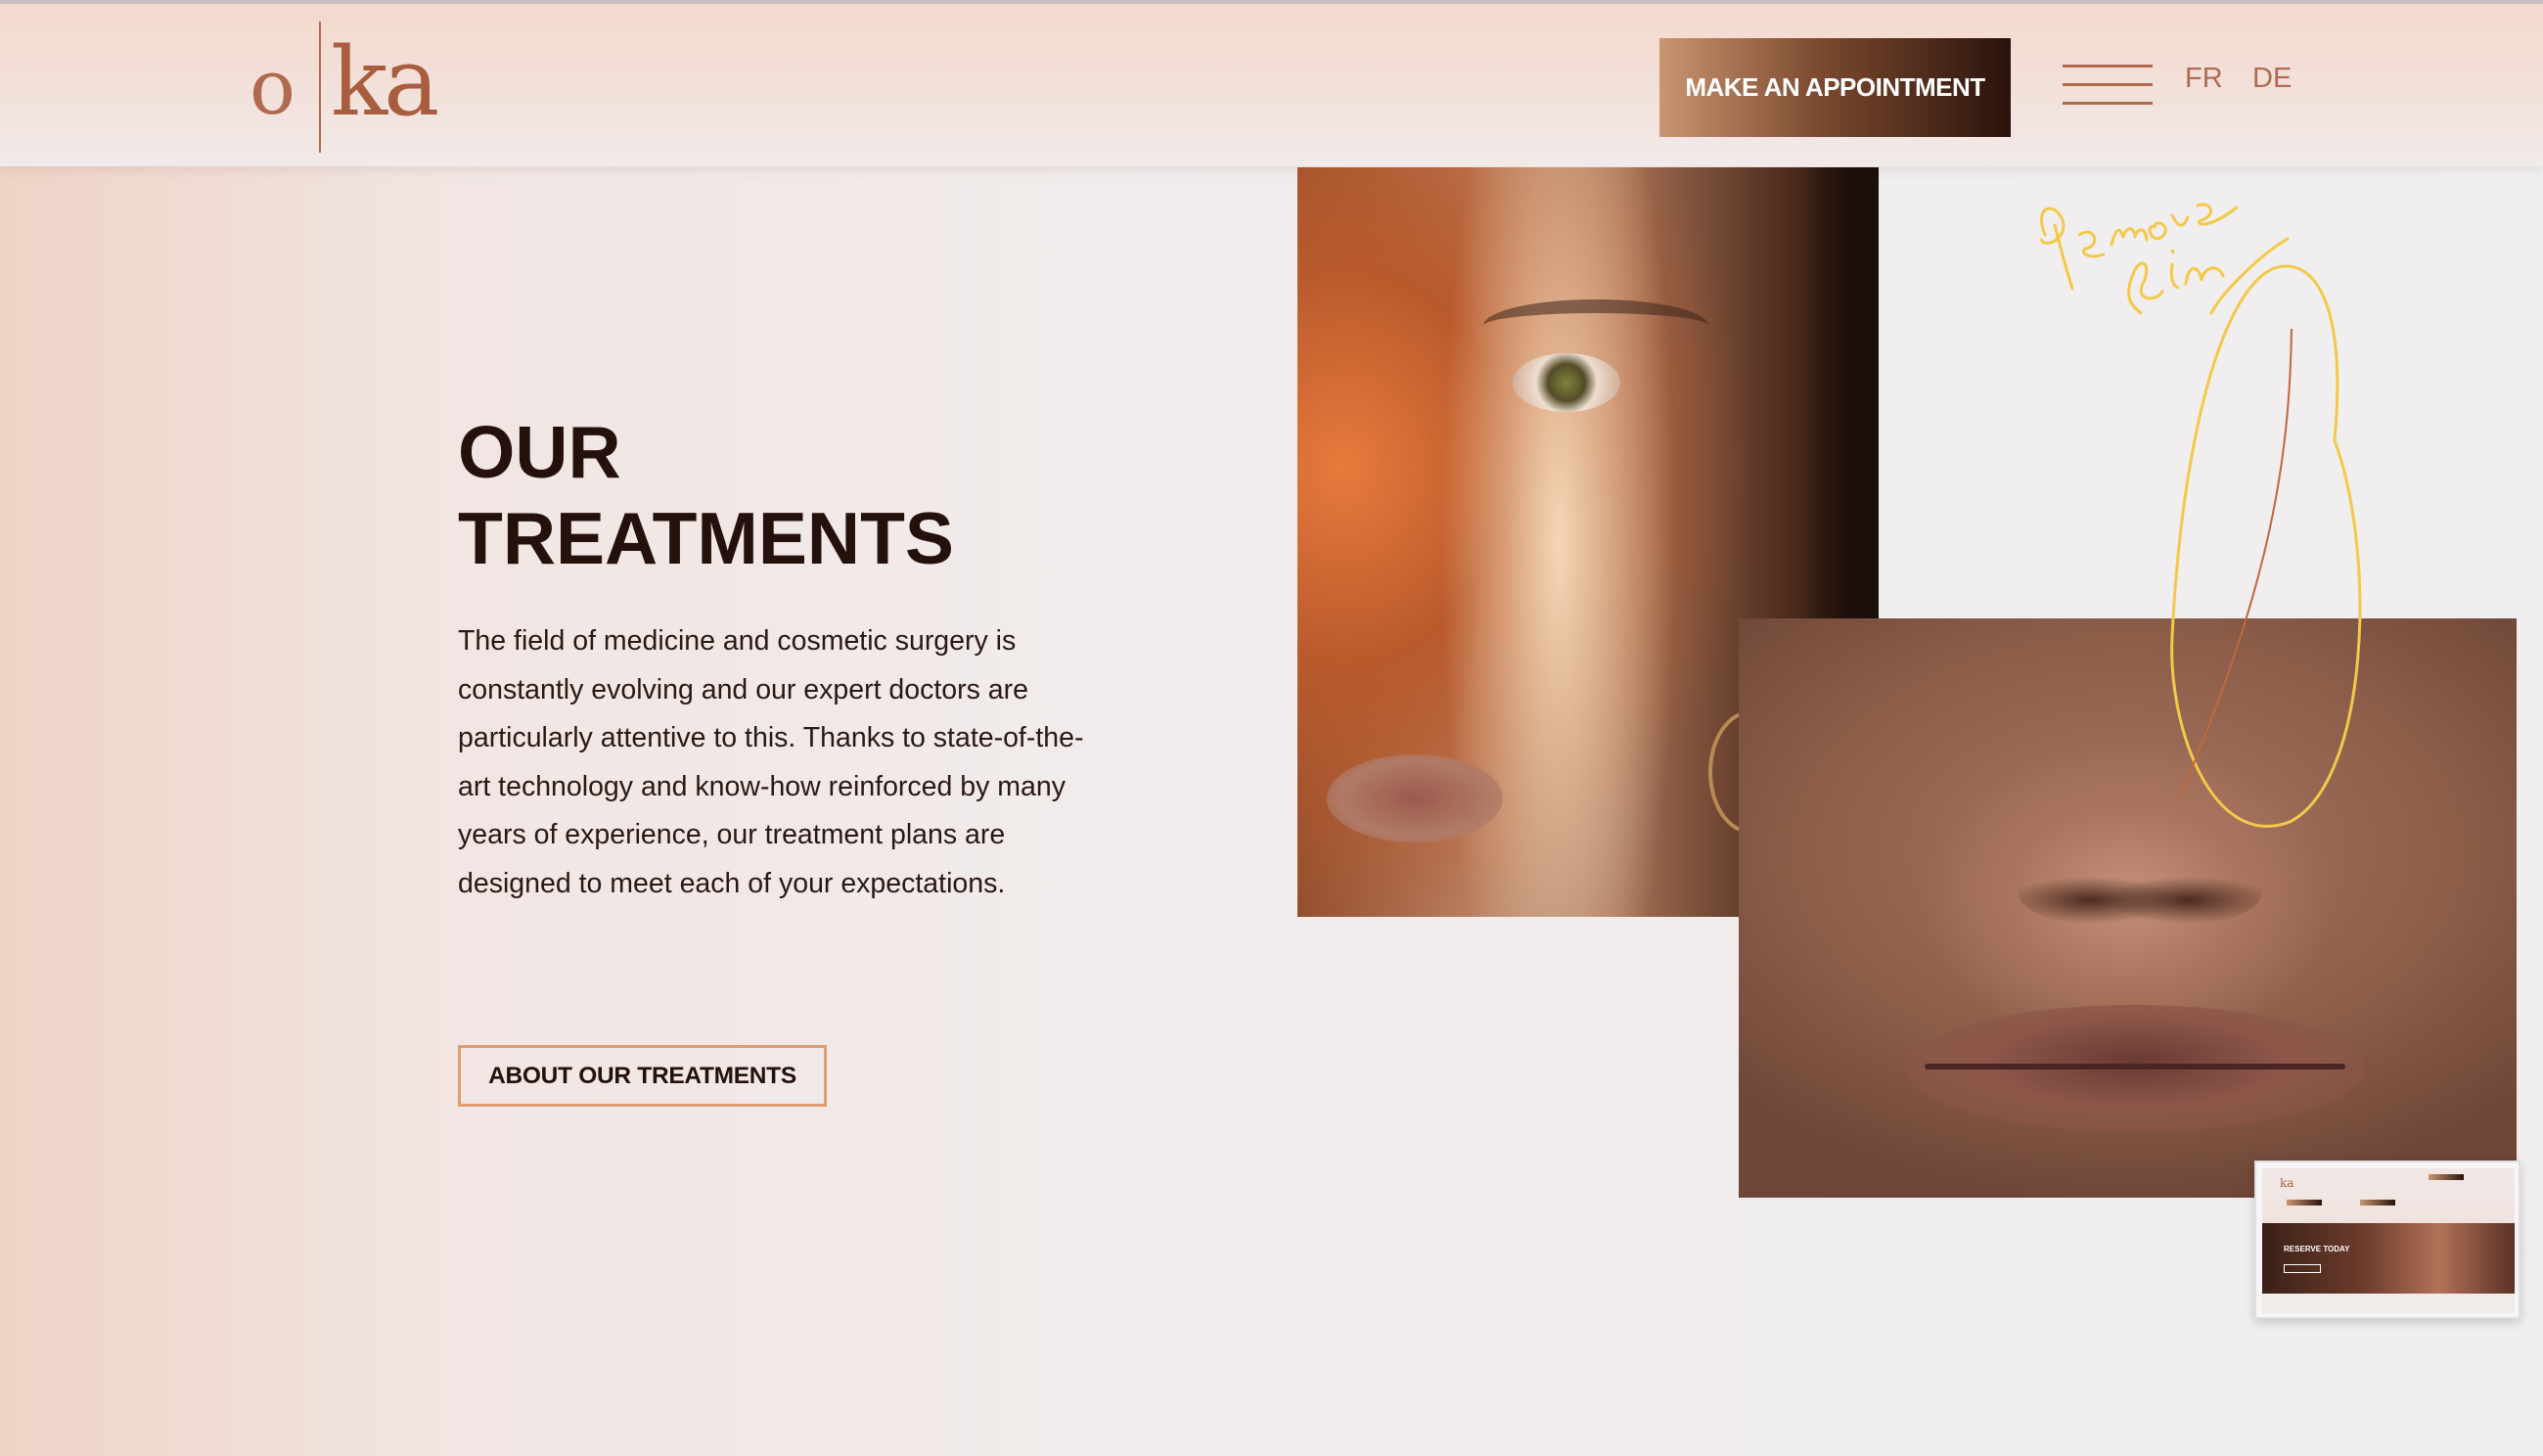 The image size is (2543, 1456). I want to click on thumbnail-reserve-label: RESERVE TODAY, so click(2317, 1249).